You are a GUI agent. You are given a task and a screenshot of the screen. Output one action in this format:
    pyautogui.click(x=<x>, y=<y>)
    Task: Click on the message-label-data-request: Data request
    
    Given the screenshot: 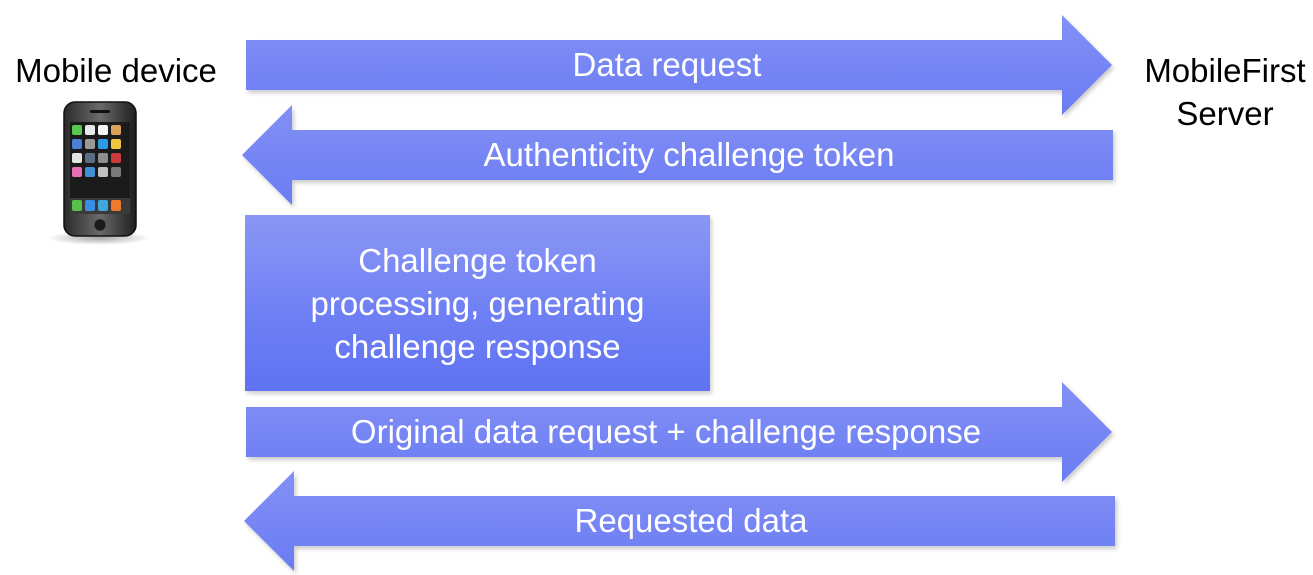 What is the action you would take?
    pyautogui.click(x=667, y=64)
    